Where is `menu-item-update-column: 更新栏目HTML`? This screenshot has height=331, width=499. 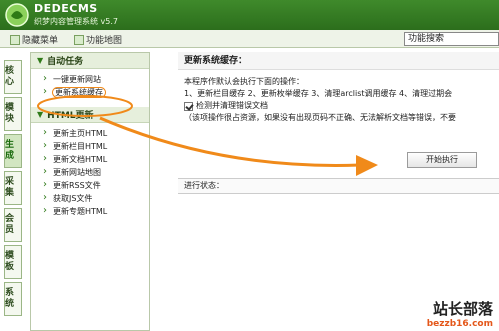 menu-item-update-column: 更新栏目HTML is located at coordinates (90, 146).